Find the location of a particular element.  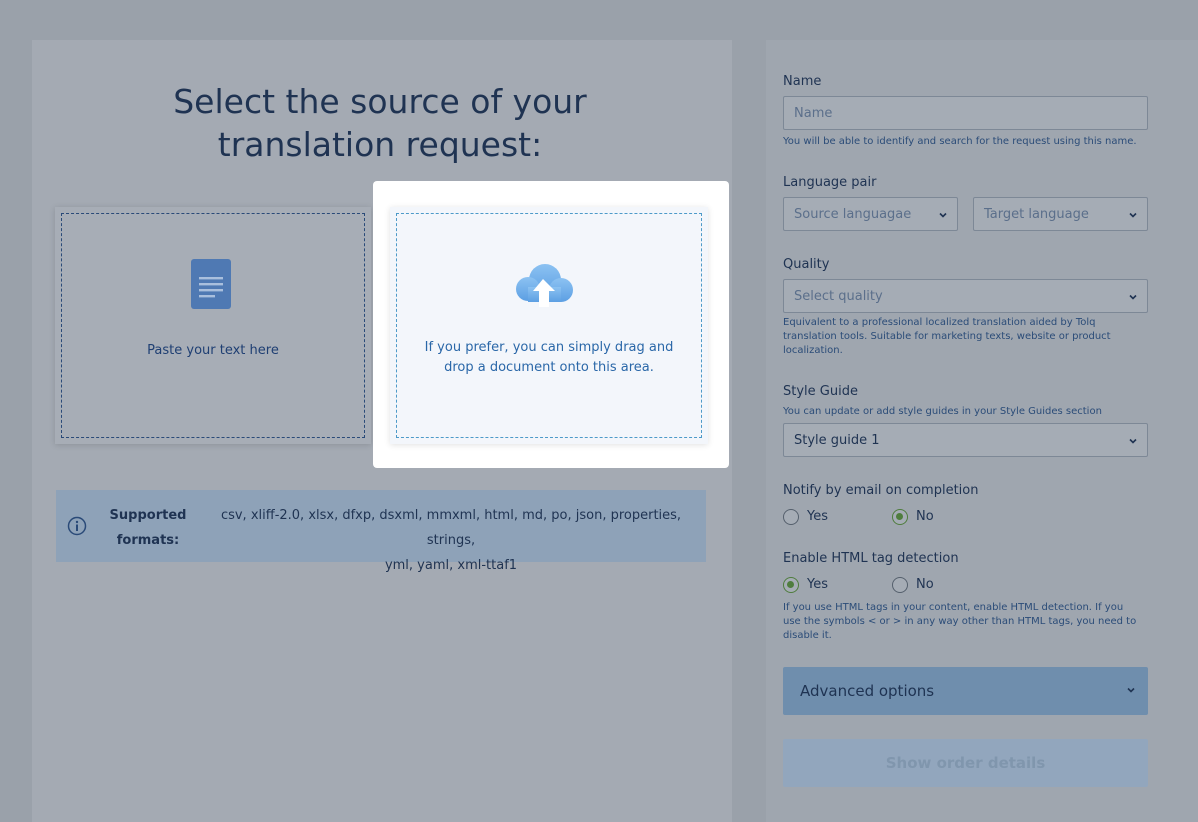

show-order-details-button: Show order details is located at coordinates (965, 763).